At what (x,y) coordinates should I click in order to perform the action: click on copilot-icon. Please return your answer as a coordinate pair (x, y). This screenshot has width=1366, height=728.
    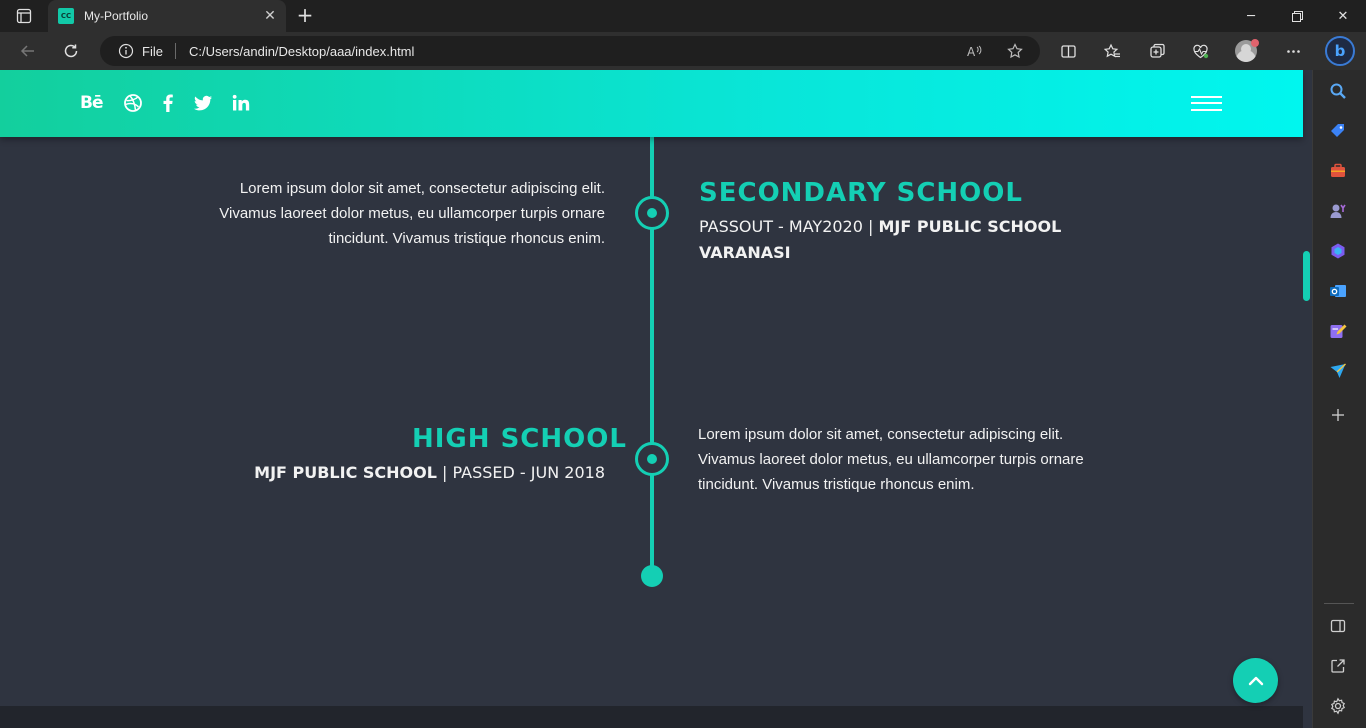
    Looking at the image, I should click on (1338, 251).